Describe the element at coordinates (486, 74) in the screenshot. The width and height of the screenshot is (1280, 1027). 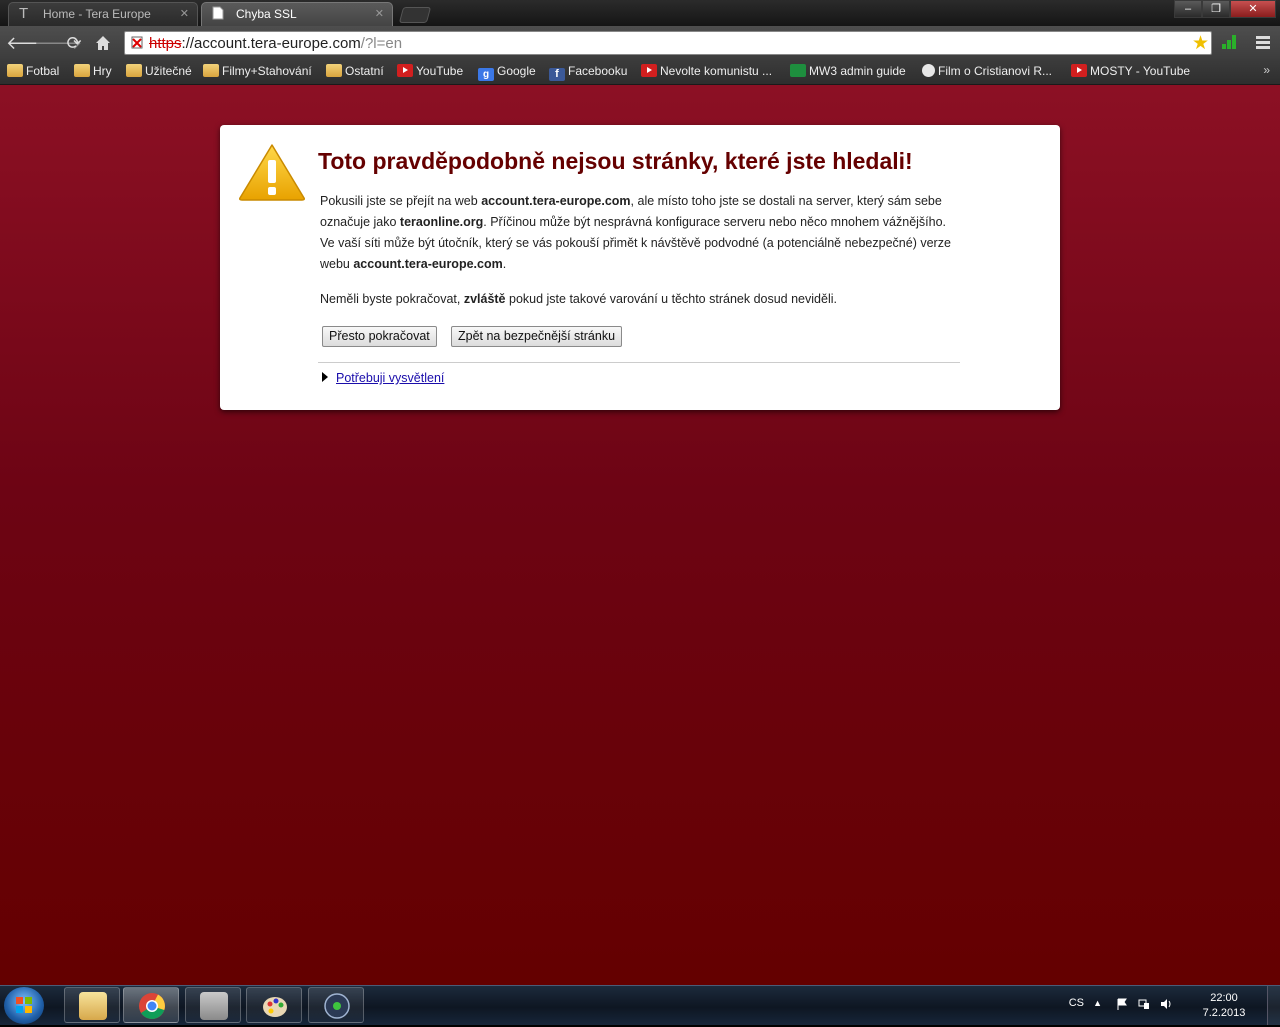
I see `google-icon: g` at that location.